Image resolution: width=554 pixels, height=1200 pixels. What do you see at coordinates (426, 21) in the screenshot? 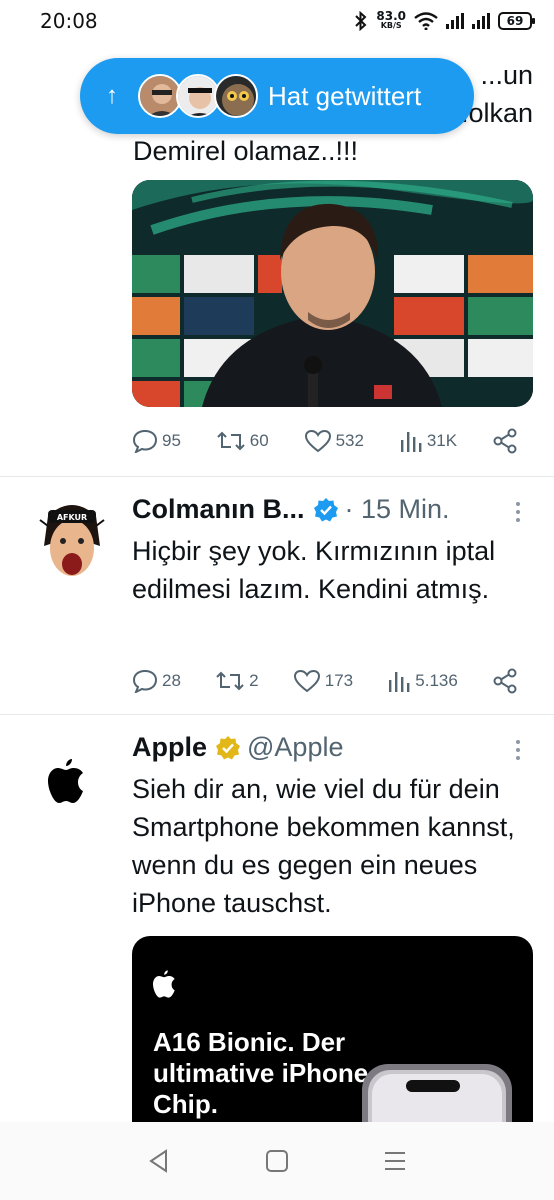
I see `wifi-icon` at bounding box center [426, 21].